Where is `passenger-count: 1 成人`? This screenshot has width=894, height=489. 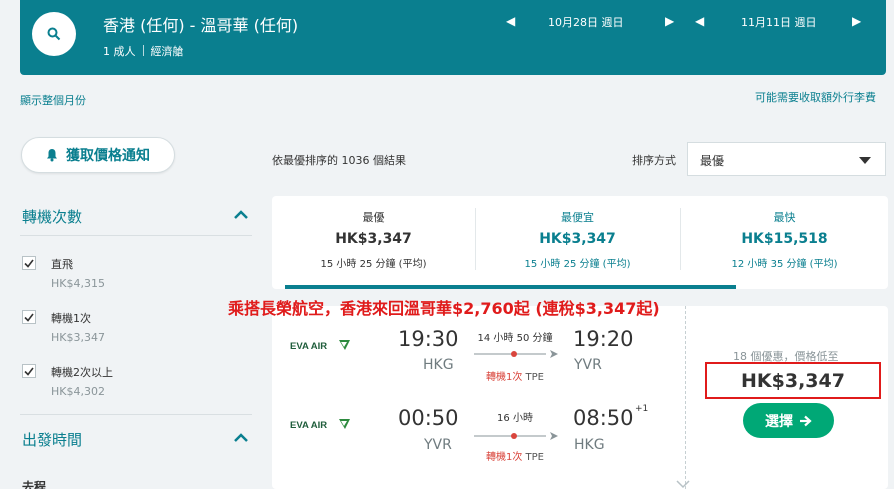 passenger-count: 1 成人 is located at coordinates (119, 51).